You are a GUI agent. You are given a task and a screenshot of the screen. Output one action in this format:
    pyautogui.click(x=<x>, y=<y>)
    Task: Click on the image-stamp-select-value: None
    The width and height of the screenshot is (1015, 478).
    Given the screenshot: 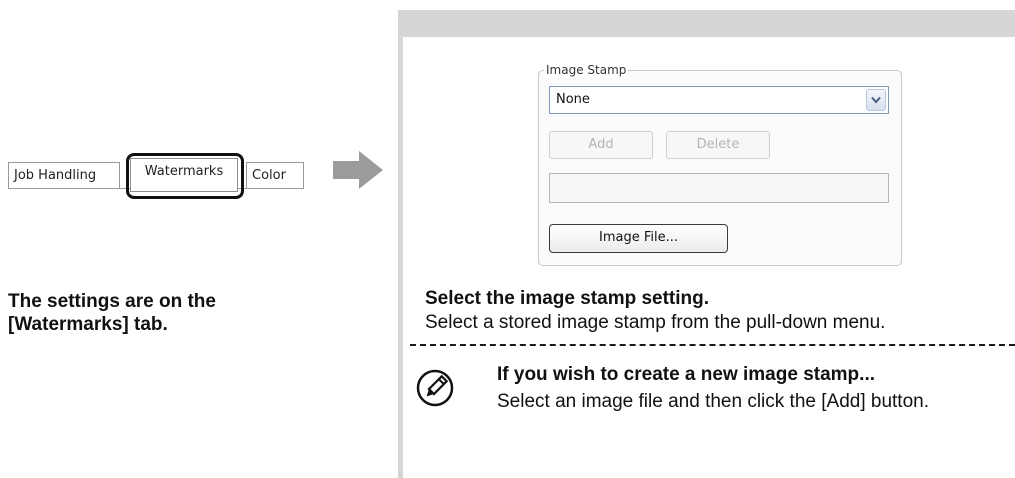 What is the action you would take?
    pyautogui.click(x=573, y=99)
    